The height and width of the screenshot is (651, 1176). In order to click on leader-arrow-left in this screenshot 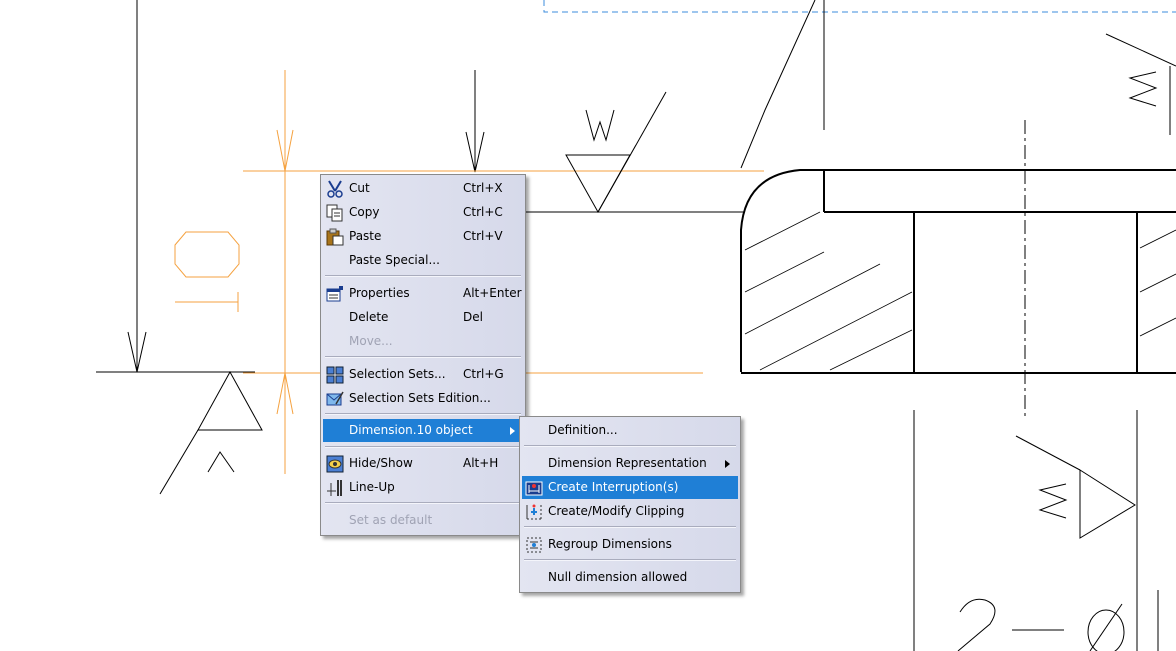, I will do `click(137, 186)`.